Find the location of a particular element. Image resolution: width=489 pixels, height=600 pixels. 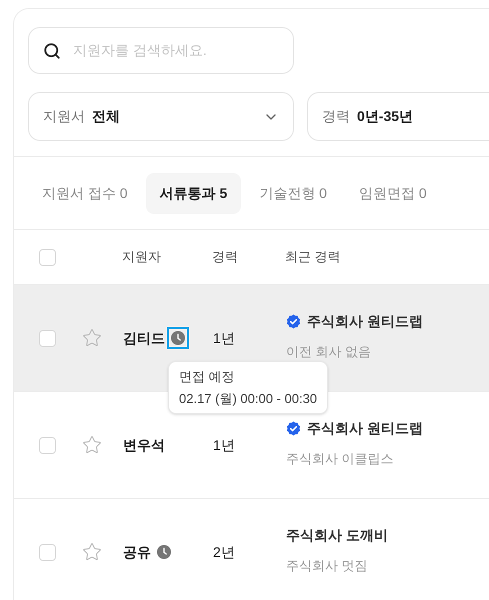

filter-label: 지원서 is located at coordinates (64, 116).